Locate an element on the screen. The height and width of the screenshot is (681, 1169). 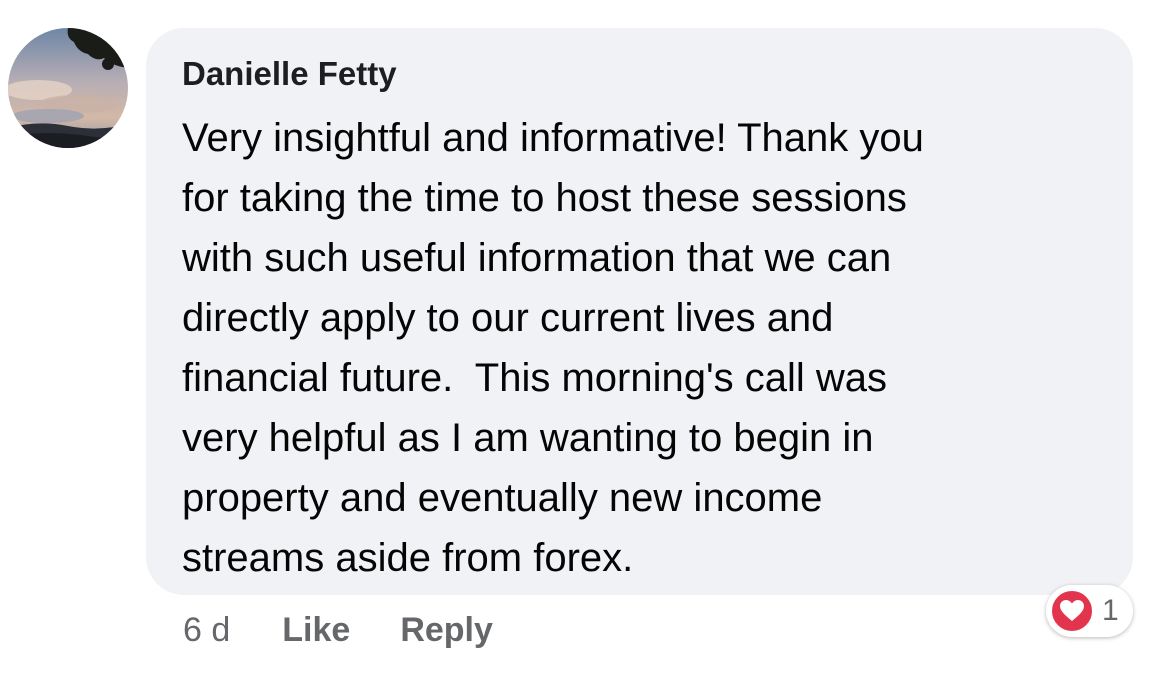
reply-button: Reply is located at coordinates (446, 630).